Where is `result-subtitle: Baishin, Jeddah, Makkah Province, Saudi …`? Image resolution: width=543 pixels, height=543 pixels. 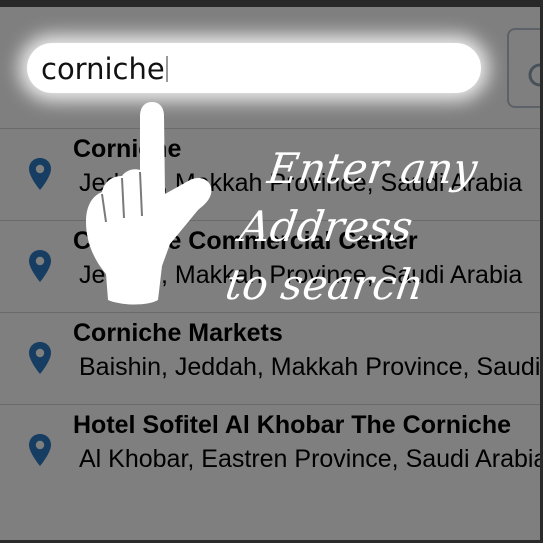 result-subtitle: Baishin, Jeddah, Makkah Province, Saudi … is located at coordinates (311, 367).